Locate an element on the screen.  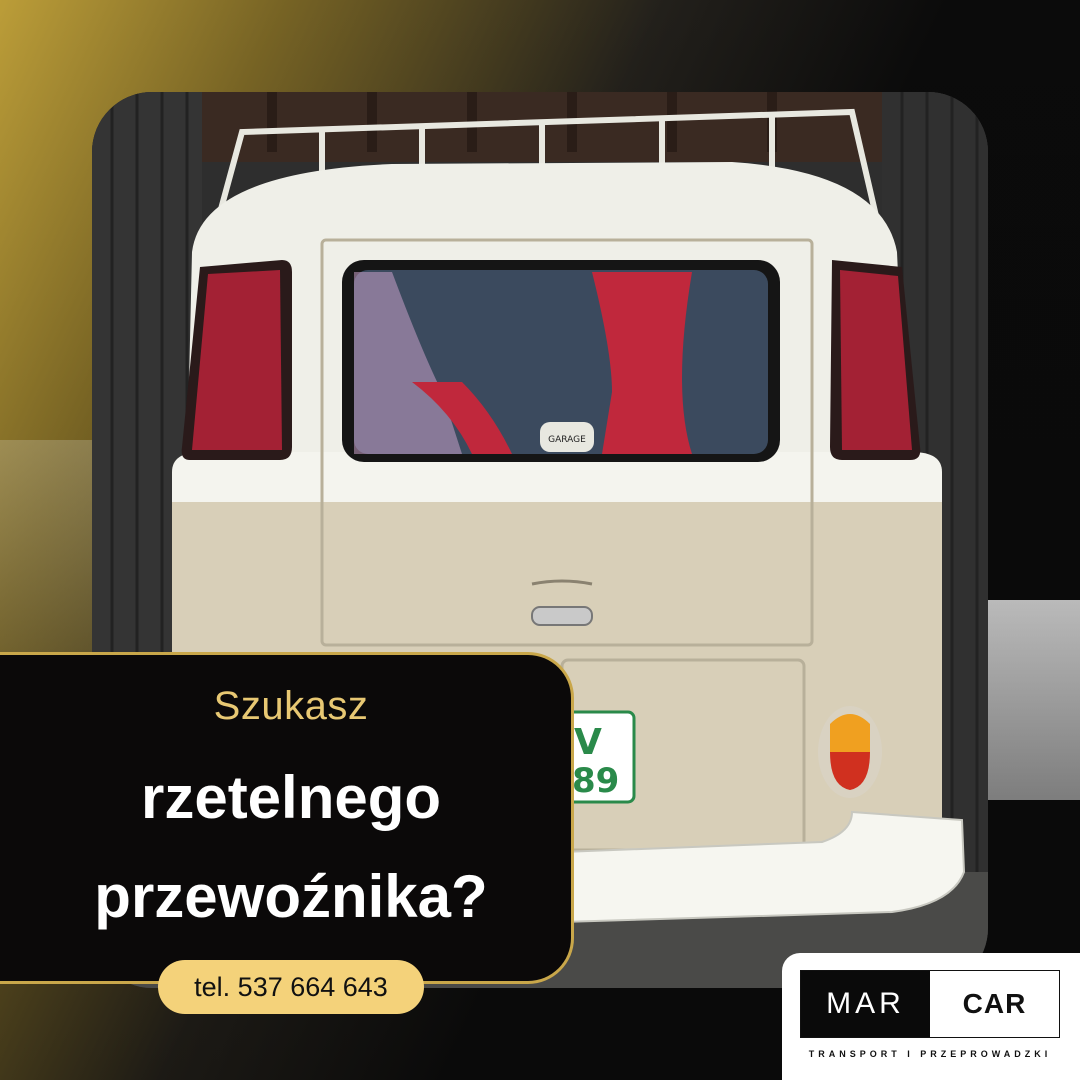
logo-tagline: TRANSPORT I PRZEPROWADZKI is located at coordinates (930, 1054).